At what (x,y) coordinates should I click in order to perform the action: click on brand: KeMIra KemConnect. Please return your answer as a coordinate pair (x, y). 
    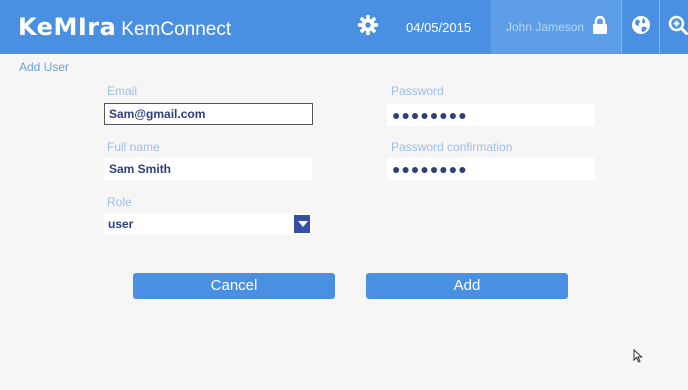
    Looking at the image, I should click on (124, 27).